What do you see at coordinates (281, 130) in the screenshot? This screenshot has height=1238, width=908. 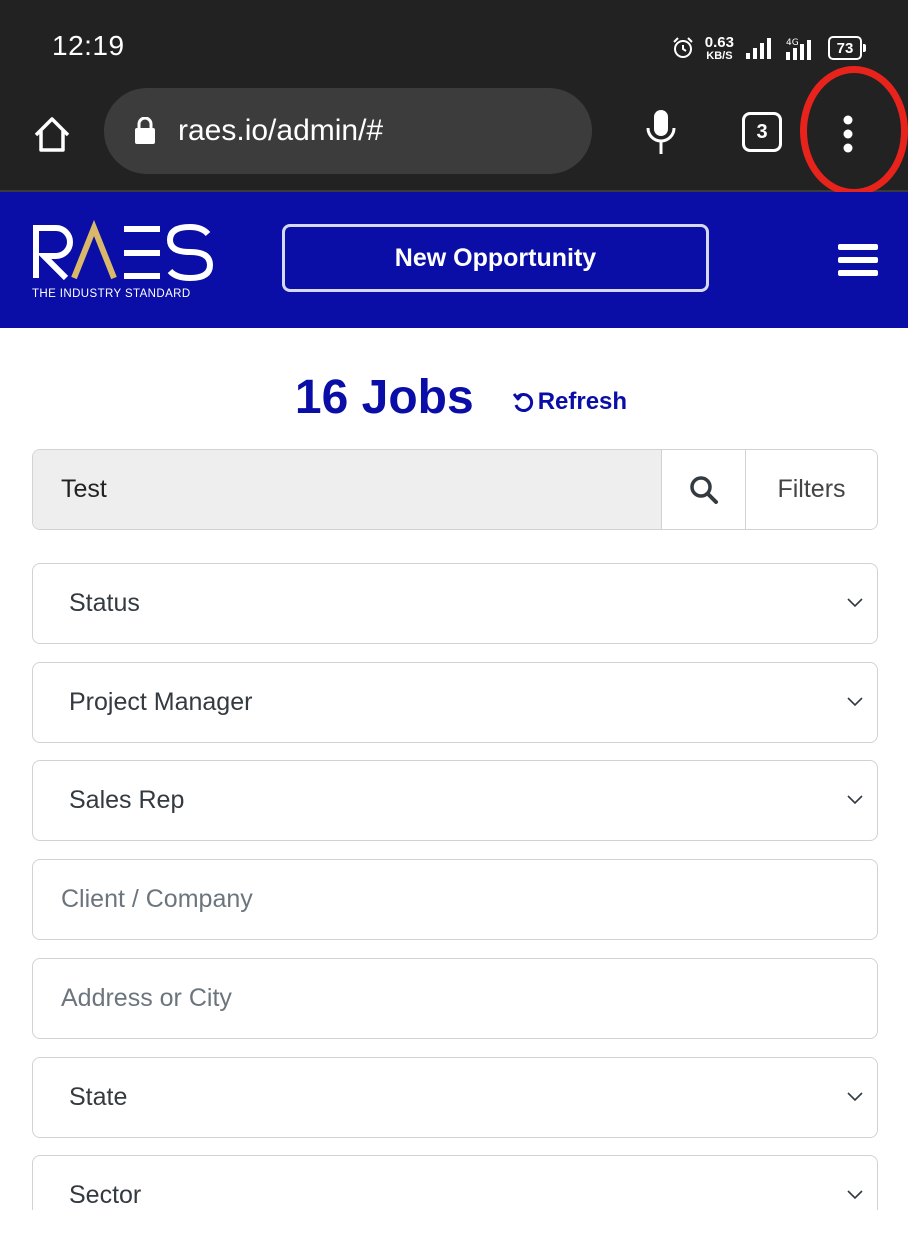 I see `url-text: raes.io/admin/#` at bounding box center [281, 130].